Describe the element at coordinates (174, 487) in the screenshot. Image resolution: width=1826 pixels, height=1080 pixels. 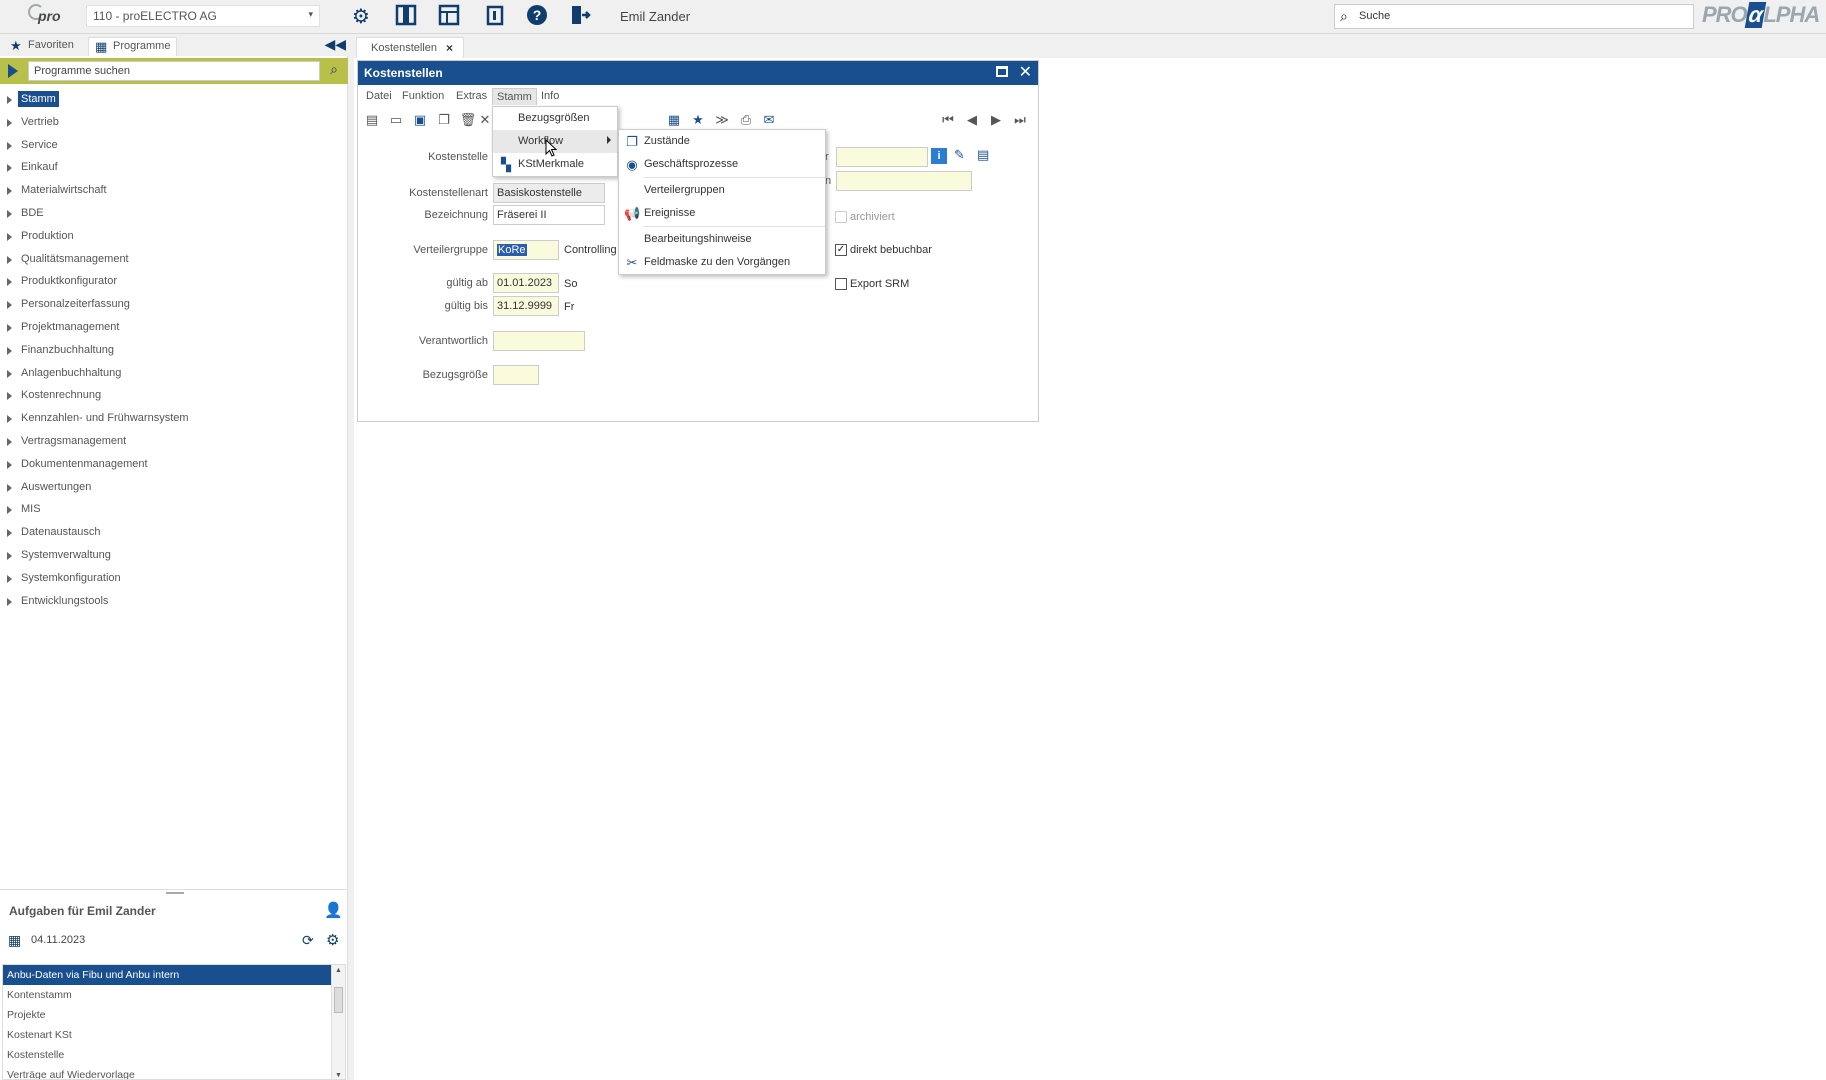
I see `tree-item: Auswertungen` at that location.